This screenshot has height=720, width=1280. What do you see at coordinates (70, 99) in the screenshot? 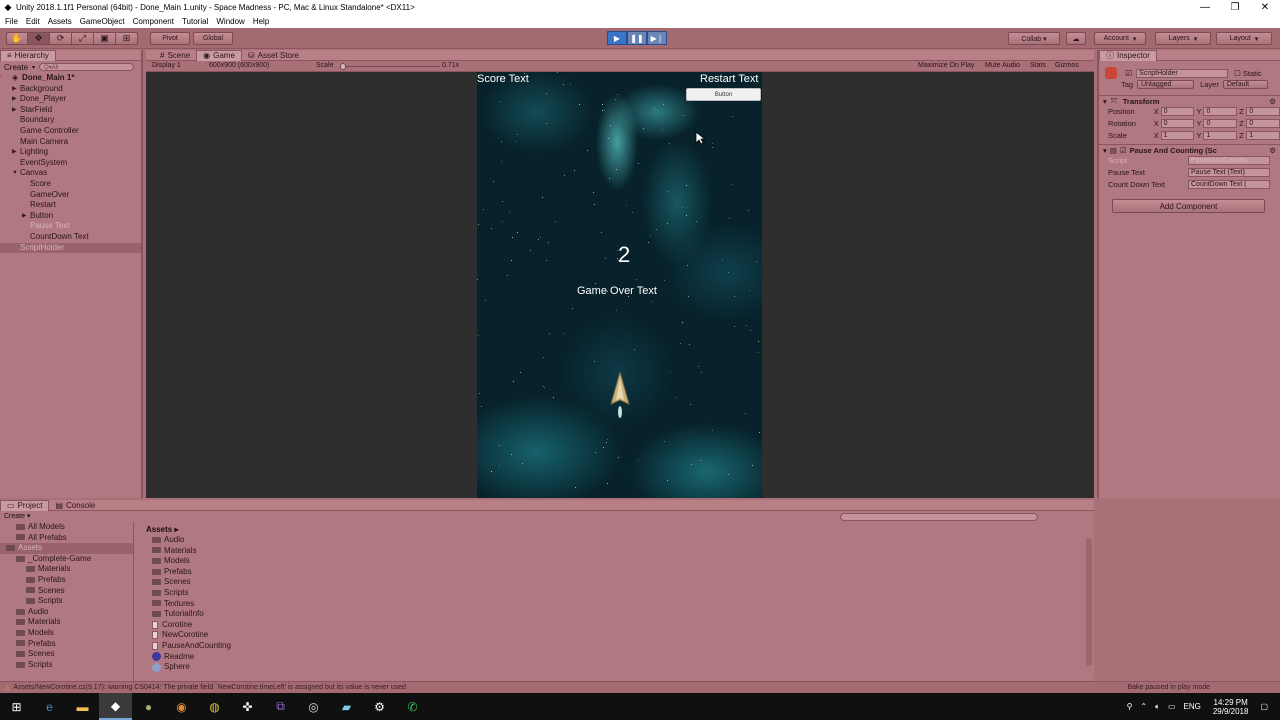
I see `hierarchy-item: ▶ Done_Player` at bounding box center [70, 99].